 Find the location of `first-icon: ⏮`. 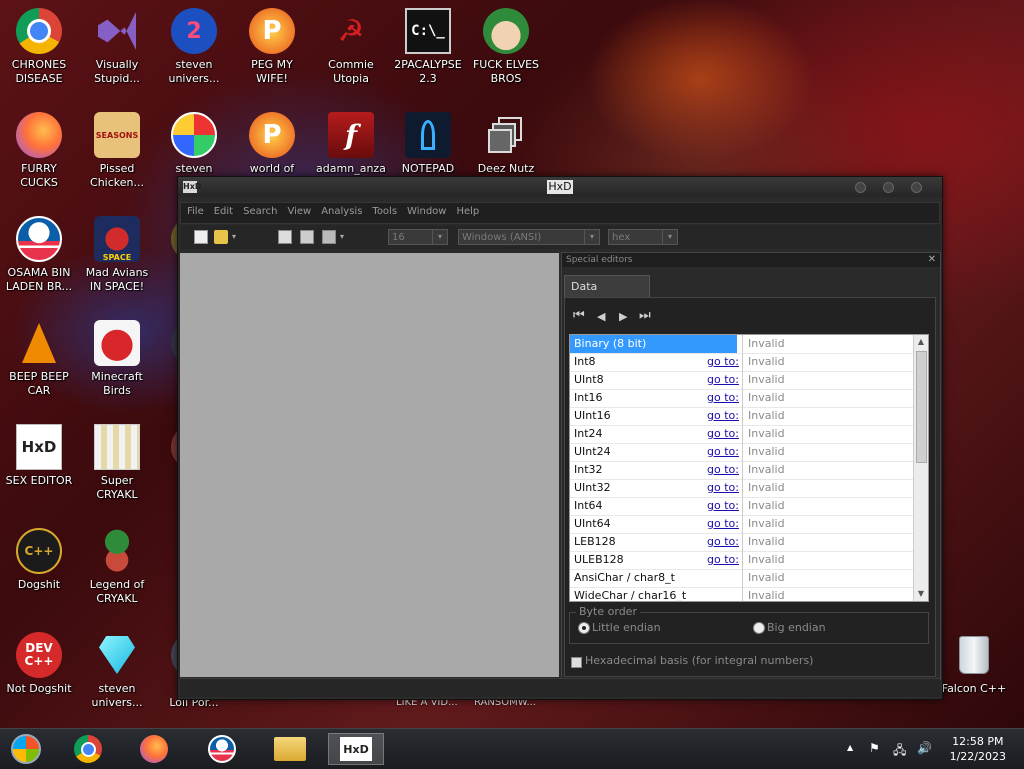

first-icon: ⏮ is located at coordinates (579, 315).